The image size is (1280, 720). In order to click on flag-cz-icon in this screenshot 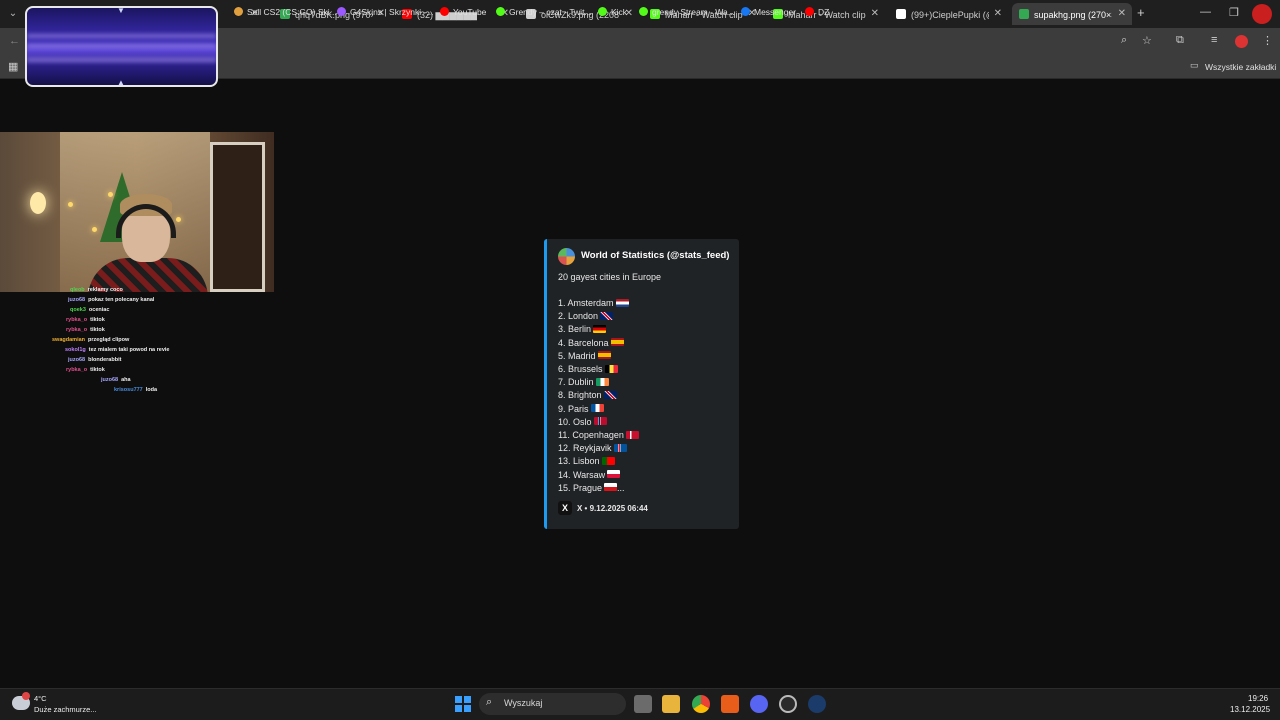, I will do `click(611, 487)`.